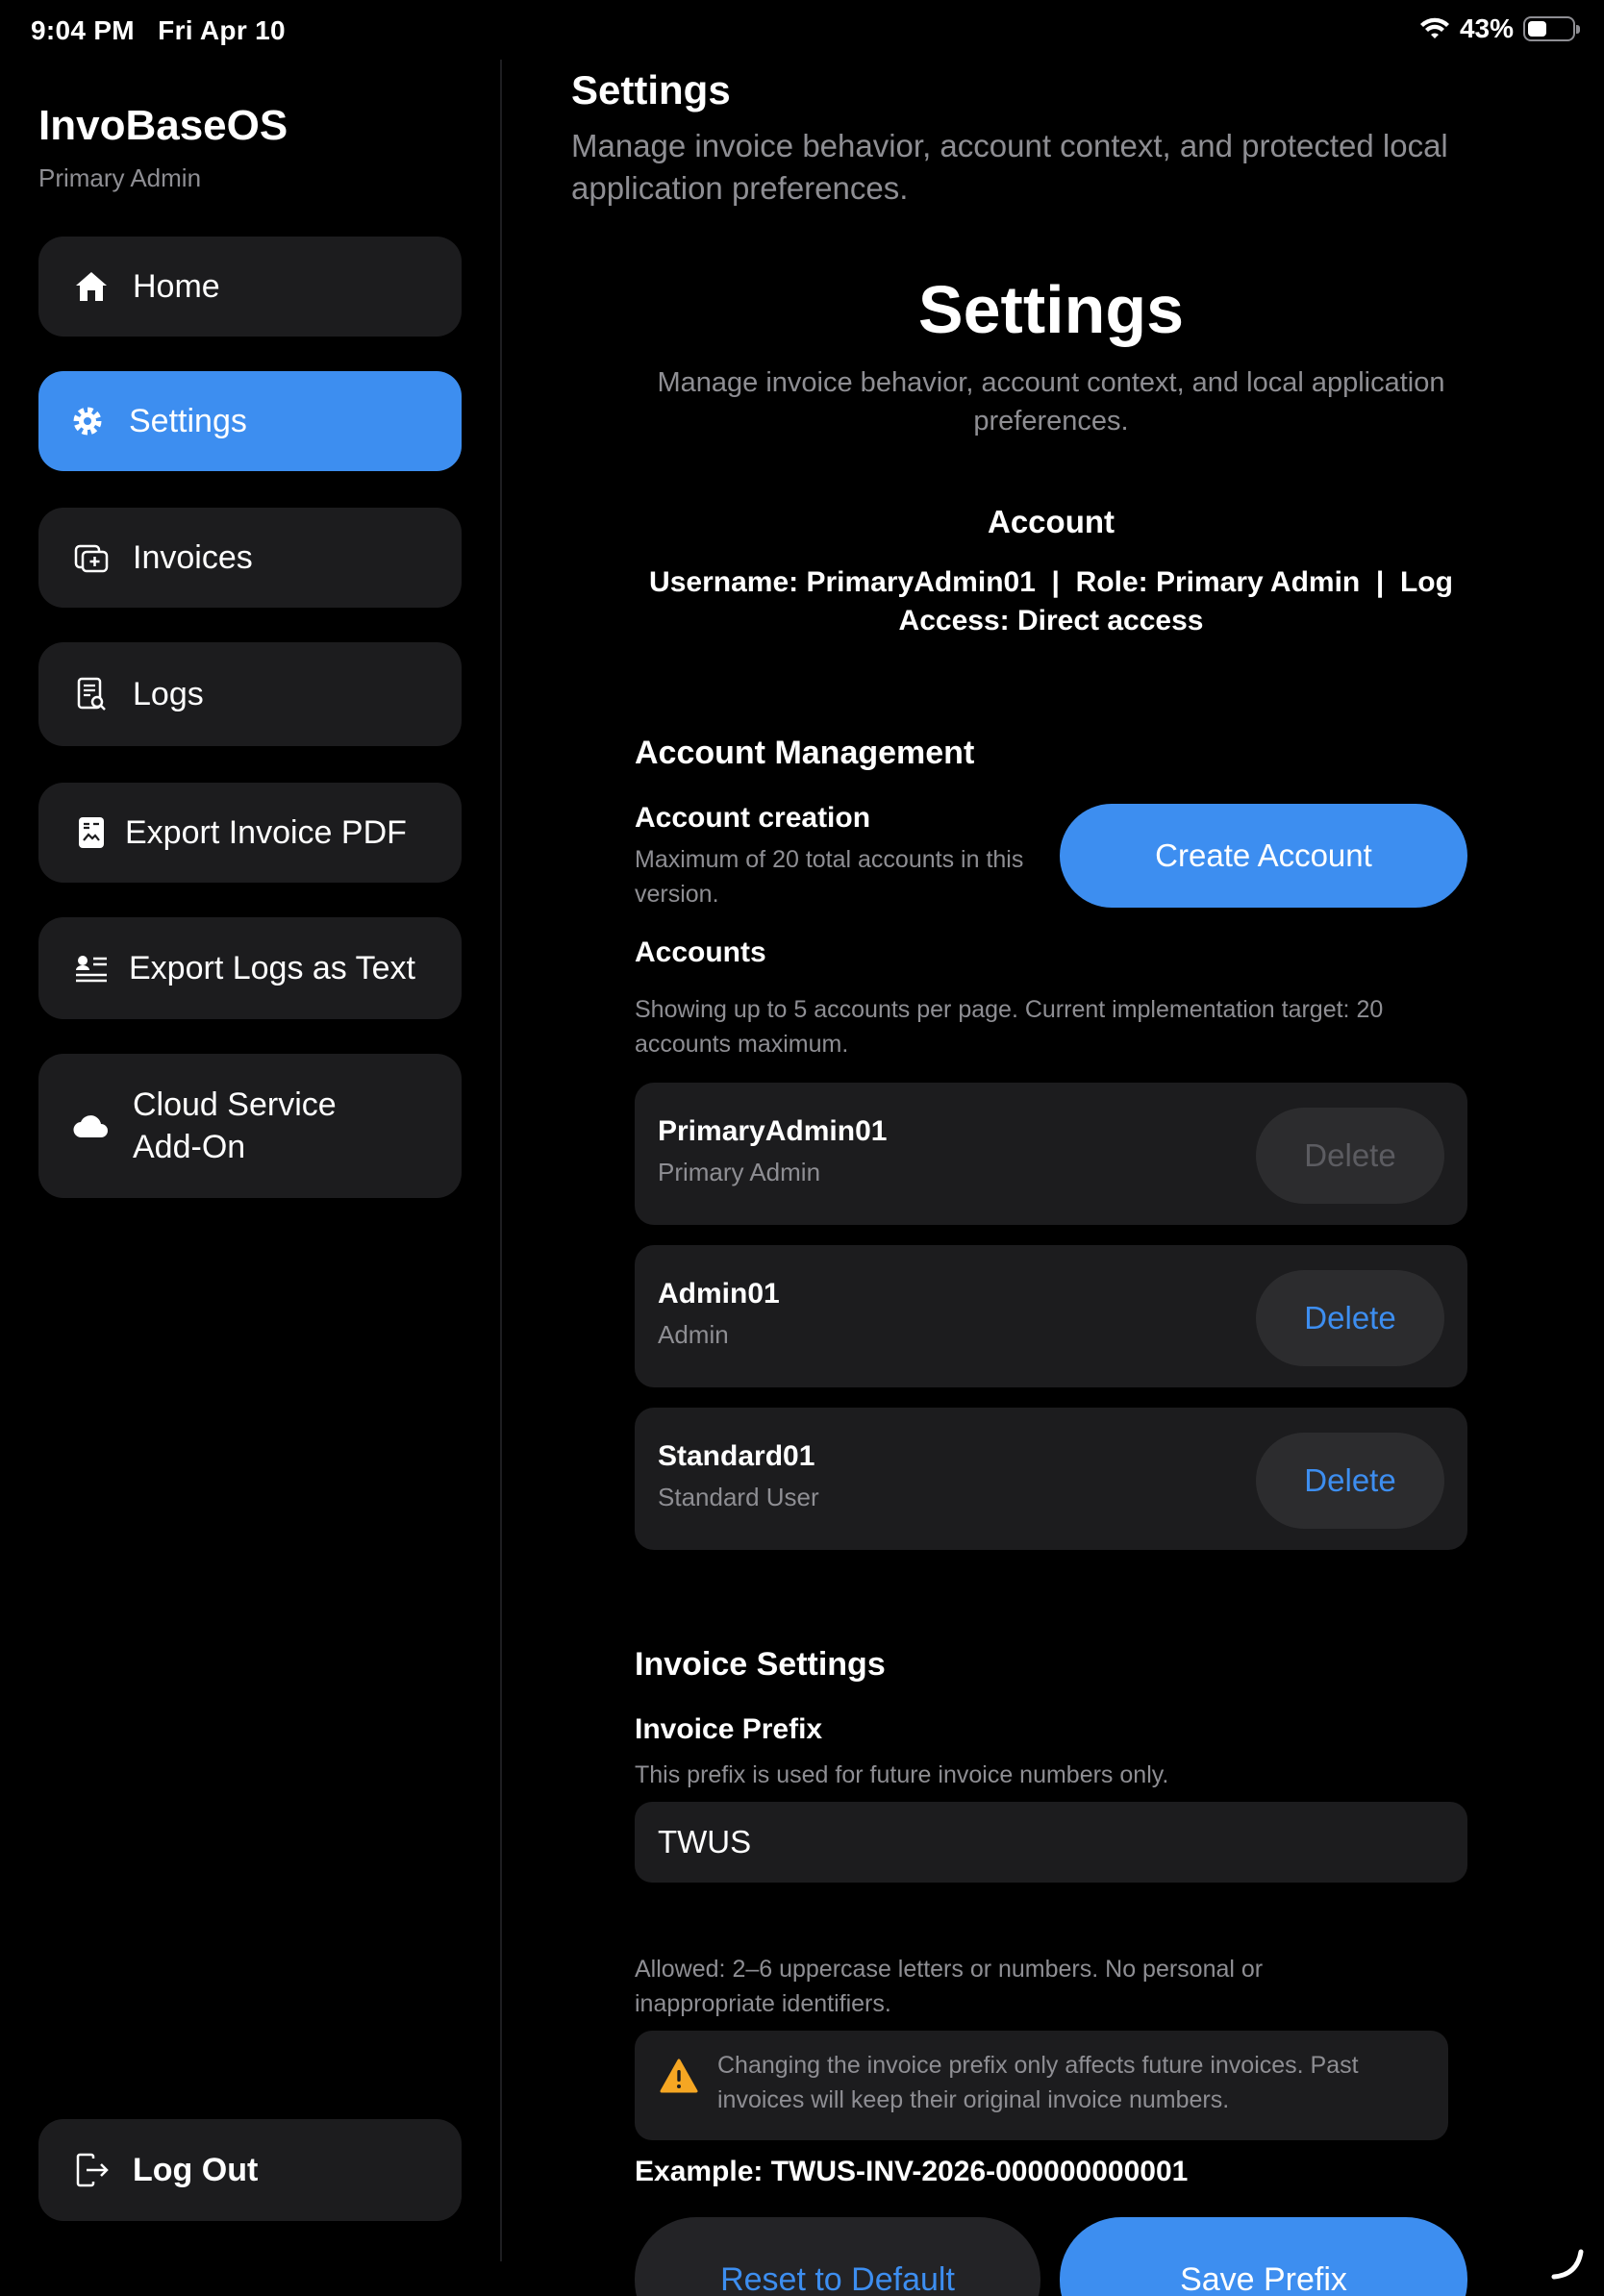 The image size is (1604, 2296). I want to click on sidebar-item-settings: Settings, so click(250, 421).